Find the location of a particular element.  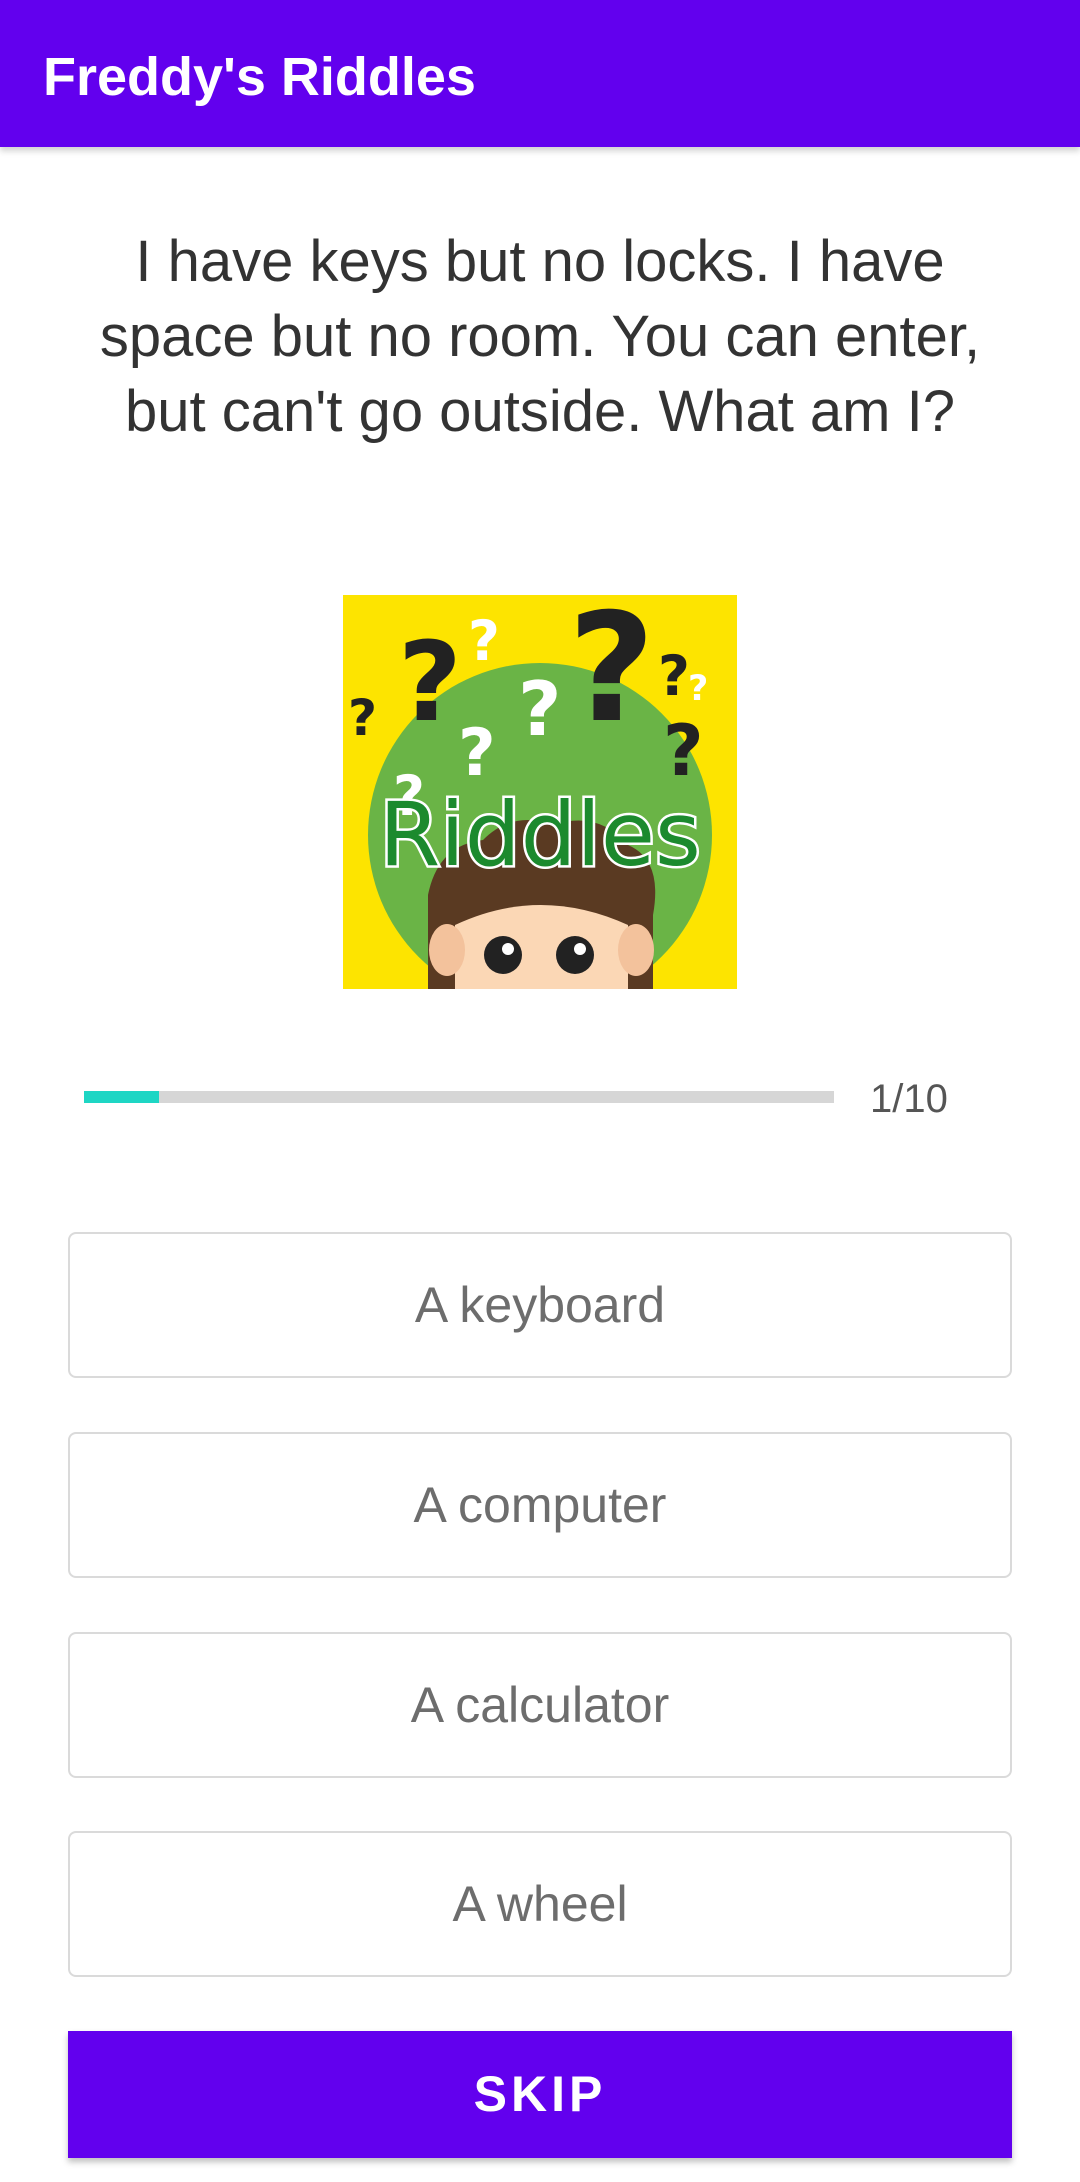

progress-bar-fill is located at coordinates (121, 1097).